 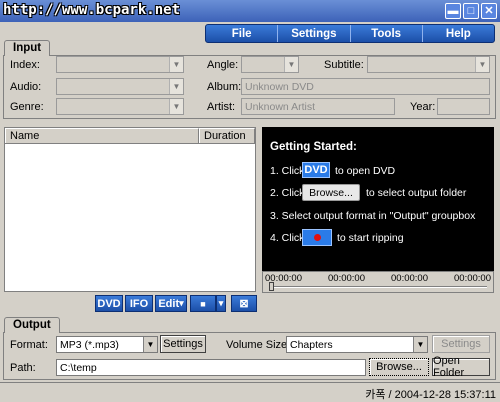 I want to click on open-folder-button: Open Folder, so click(x=461, y=367).